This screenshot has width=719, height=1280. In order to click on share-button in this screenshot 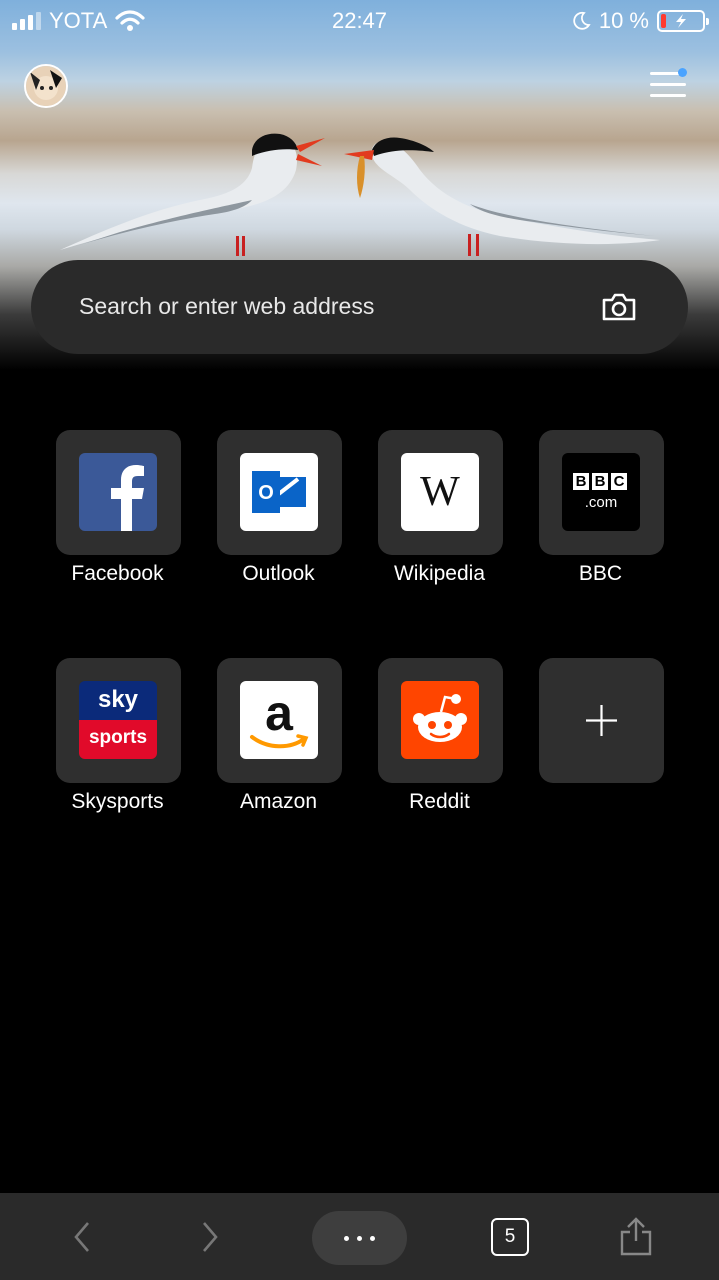, I will do `click(636, 1236)`.